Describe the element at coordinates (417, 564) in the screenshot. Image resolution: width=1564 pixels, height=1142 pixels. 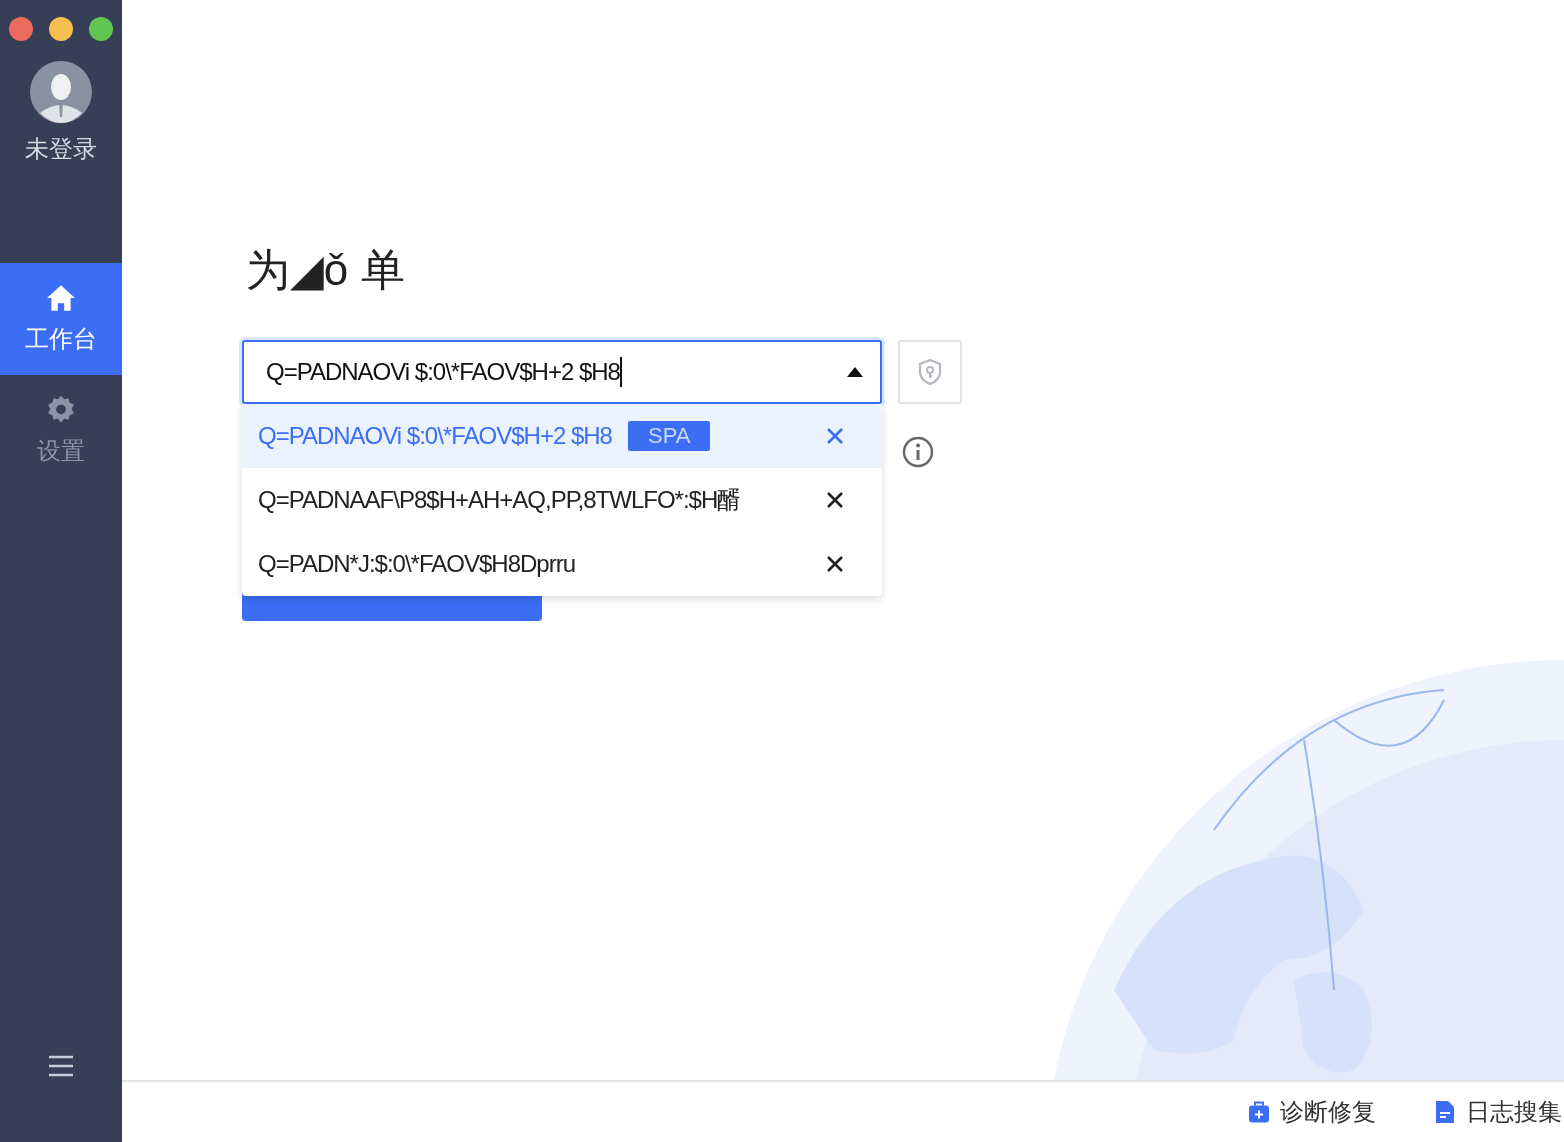
I see `option-text: Q=PADN*J:$:0\*FAOV$H8Dprru` at that location.